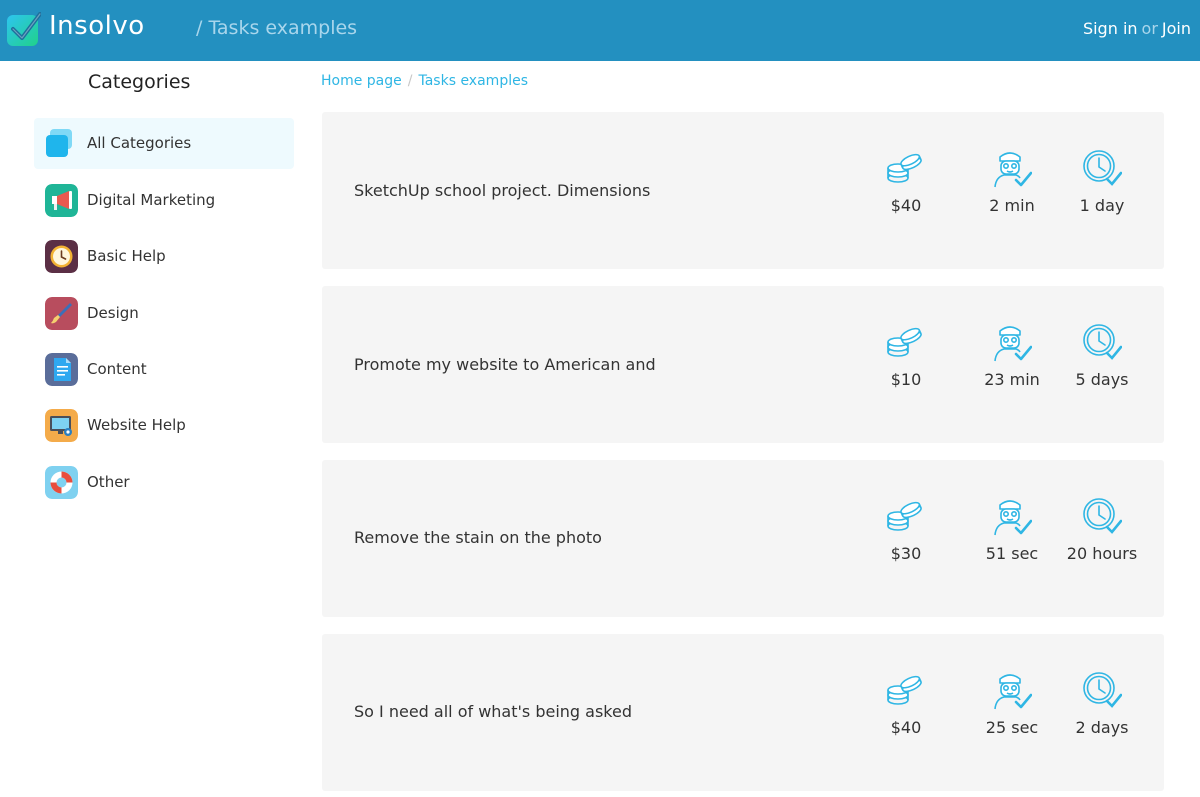 The height and width of the screenshot is (797, 1200). What do you see at coordinates (61, 482) in the screenshot?
I see `lifebuoy-icon` at bounding box center [61, 482].